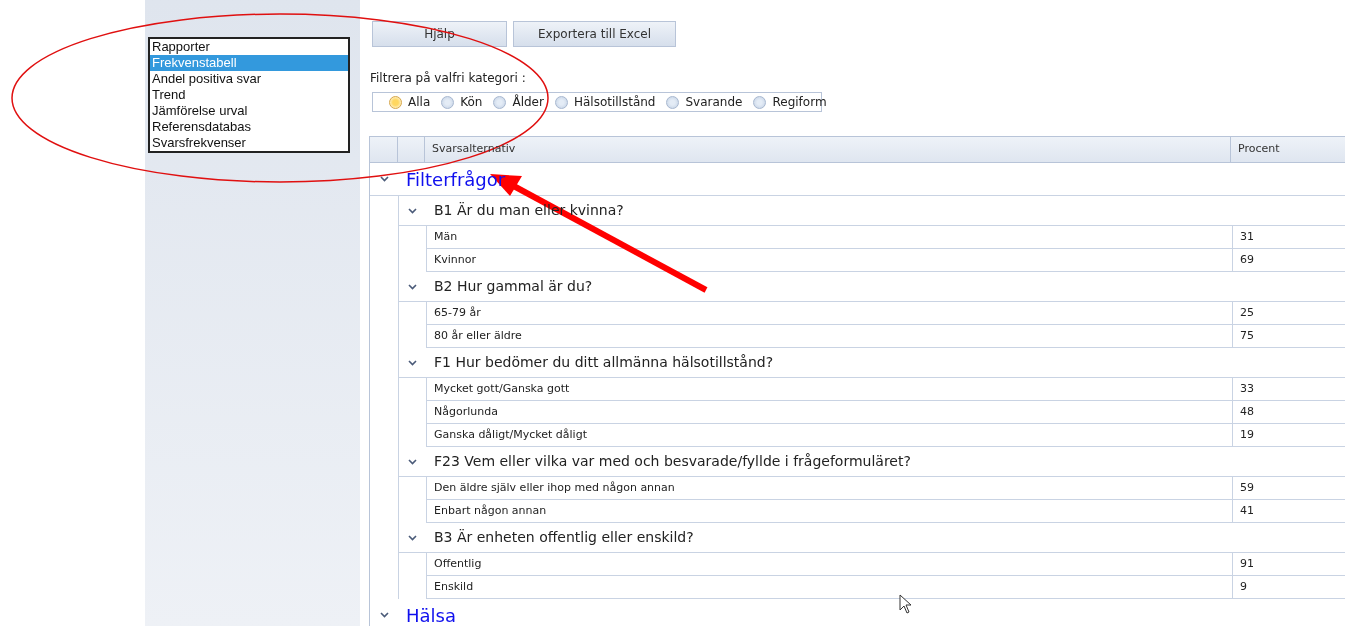 Image resolution: width=1345 pixels, height=626 pixels. What do you see at coordinates (249, 47) in the screenshot?
I see `listbox-option: Rapporter` at bounding box center [249, 47].